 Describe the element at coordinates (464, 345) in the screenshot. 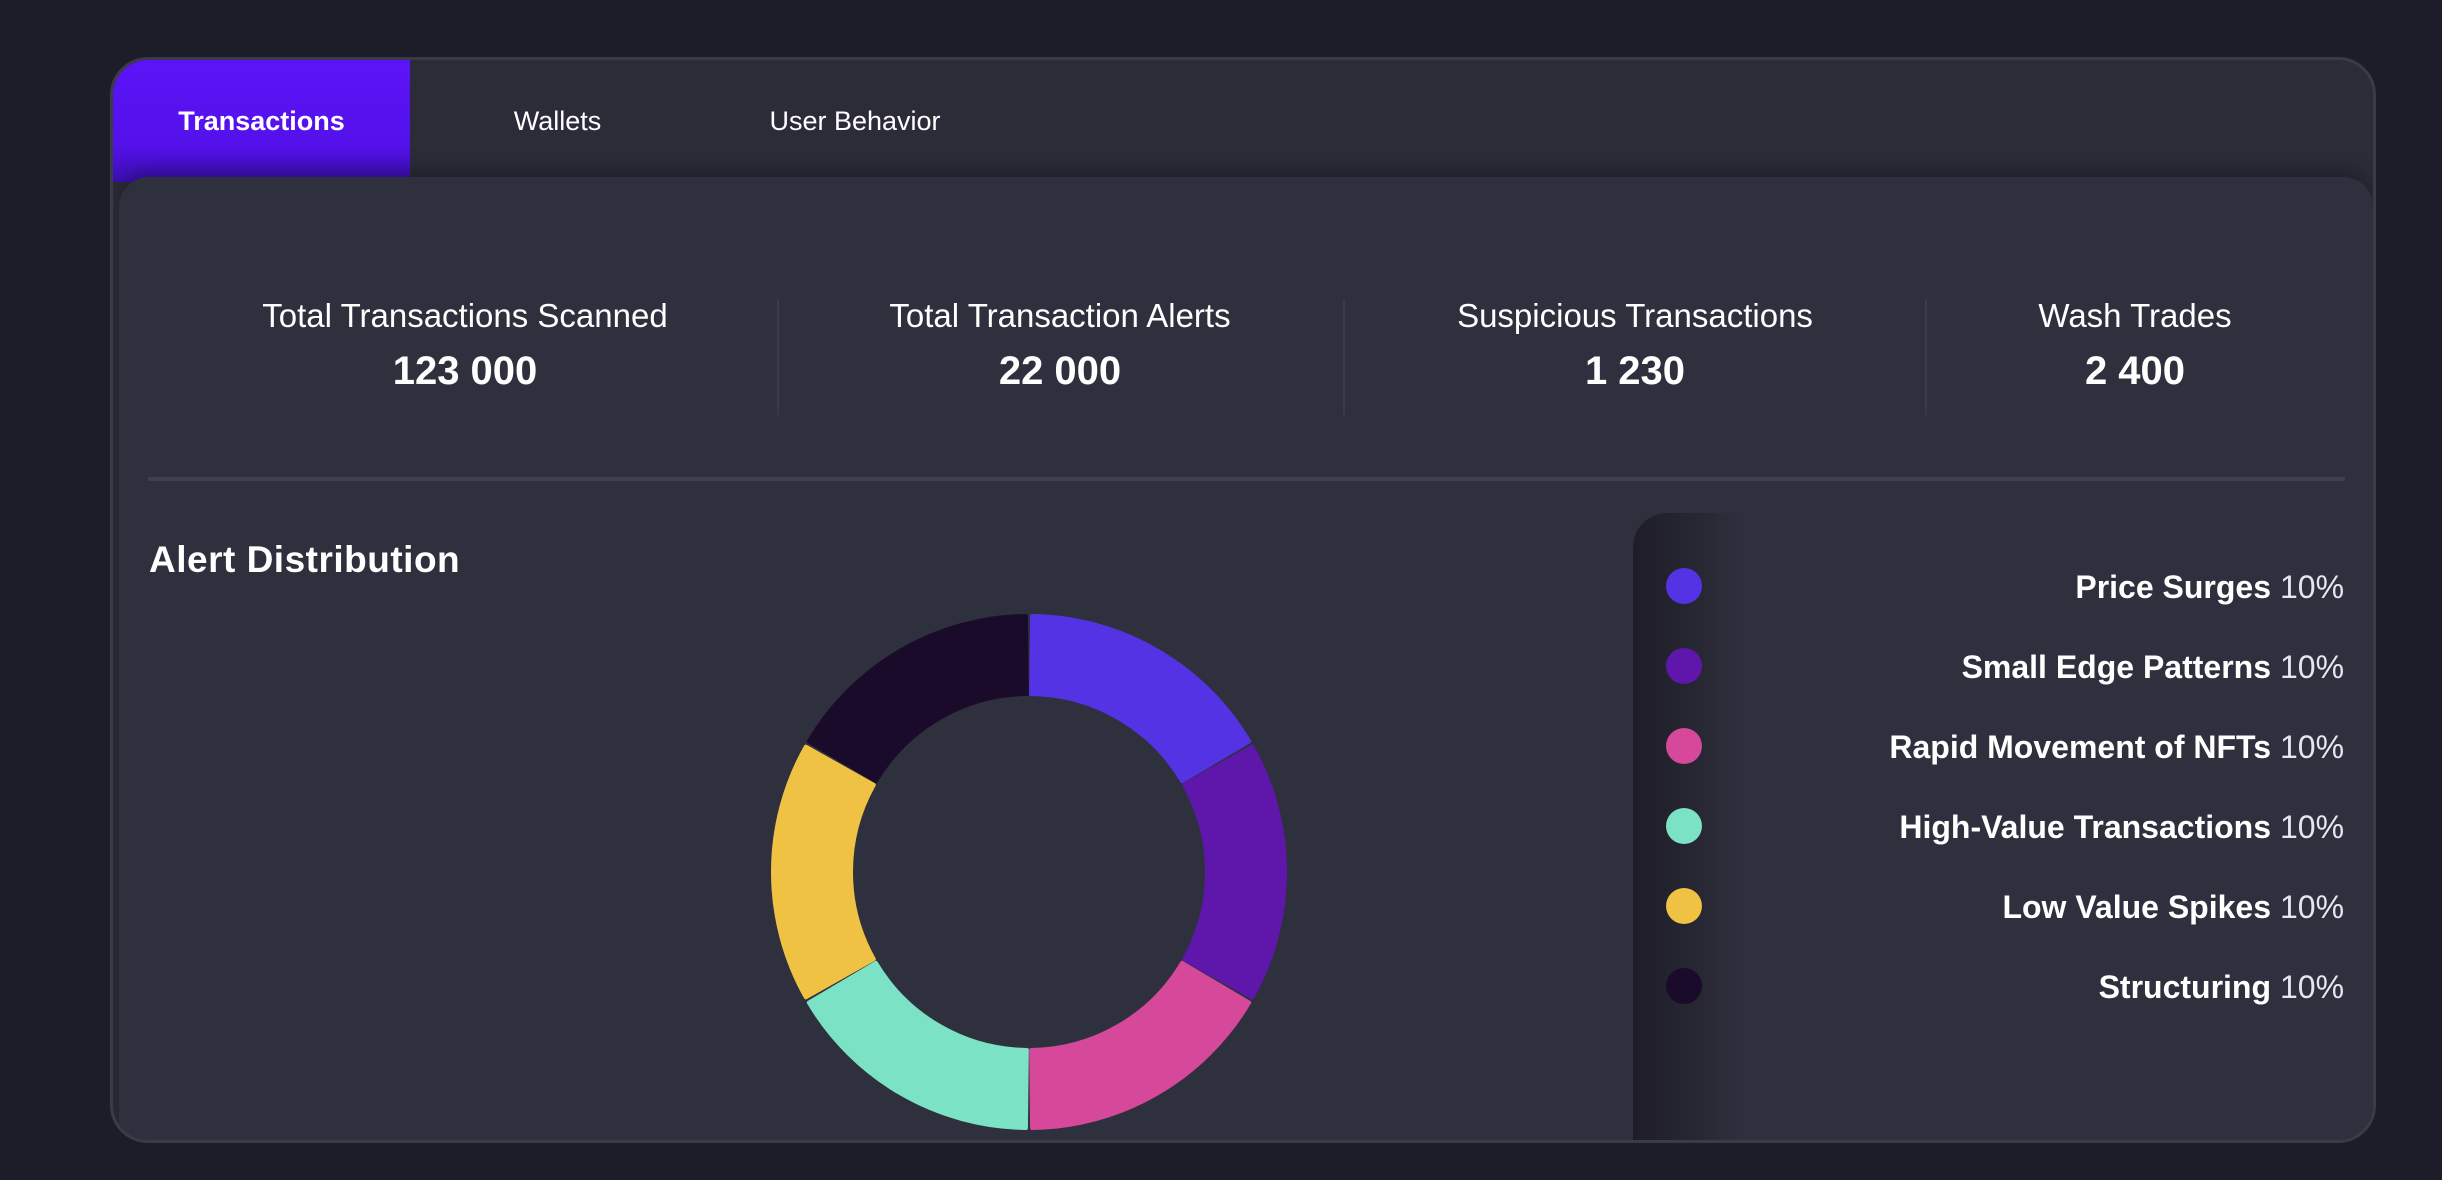

I see `stat-total-transactions-scanned: Total Transactions Scanned 123 000` at that location.